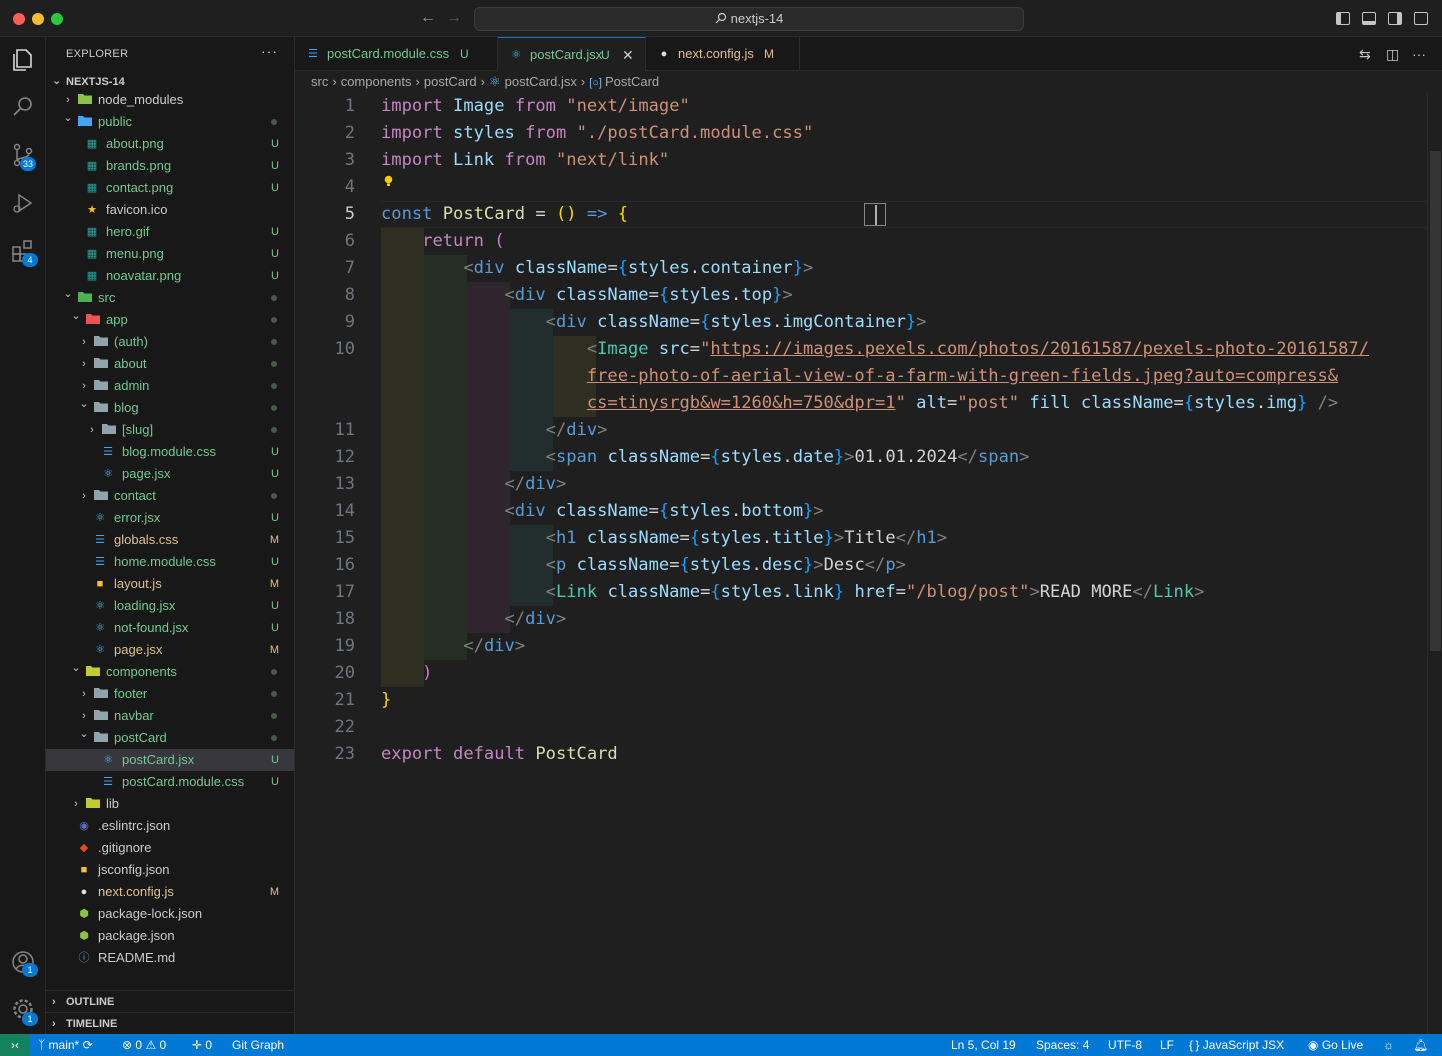 This screenshot has height=1056, width=1442. Describe the element at coordinates (1388, 1045) in the screenshot. I see `copilot-icon: ☼` at that location.